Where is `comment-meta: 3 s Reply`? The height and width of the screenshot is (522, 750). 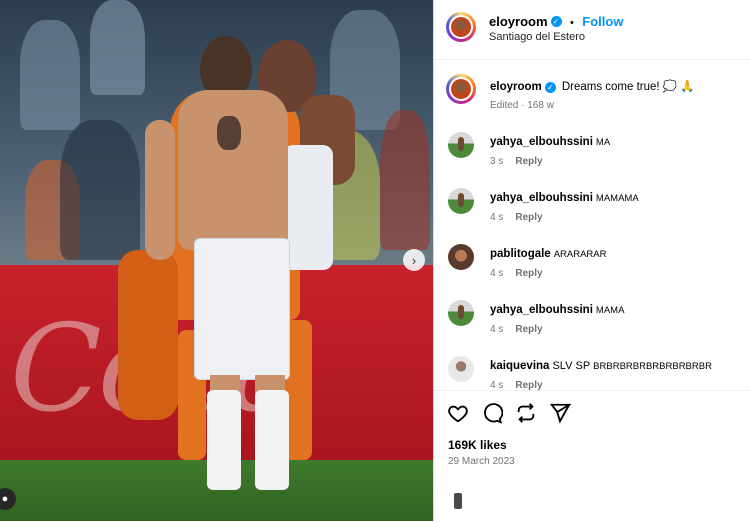
comment-meta: 3 s Reply is located at coordinates (516, 161).